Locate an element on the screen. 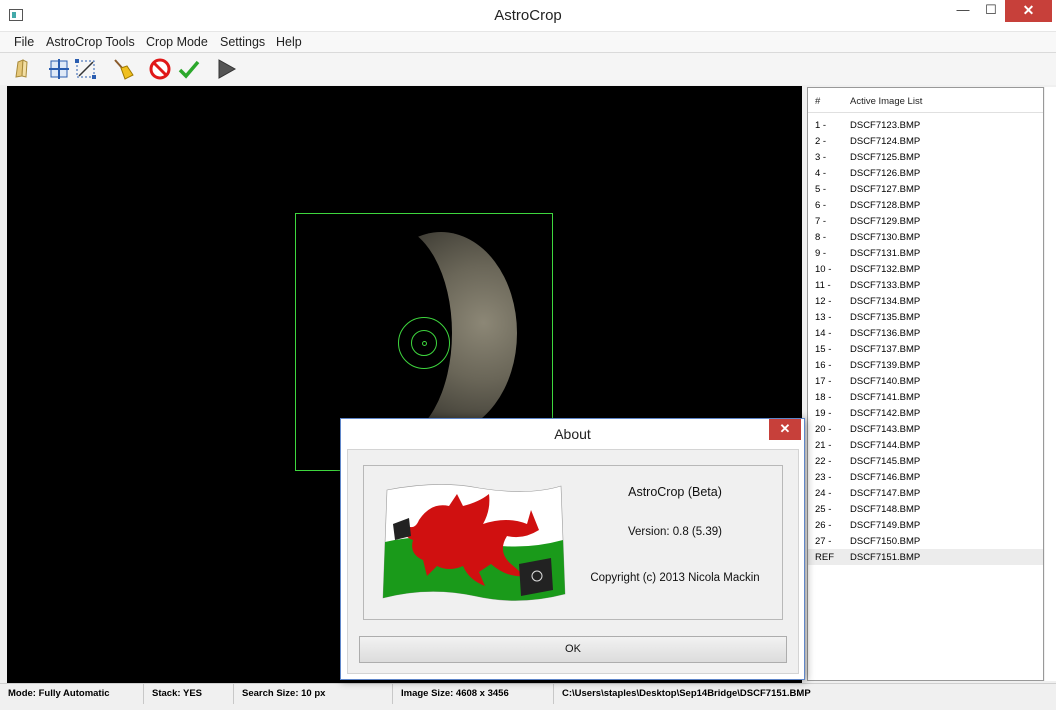 This screenshot has width=1056, height=710. menu-astrocrop-tools: AstroCrop Tools is located at coordinates (90, 42).